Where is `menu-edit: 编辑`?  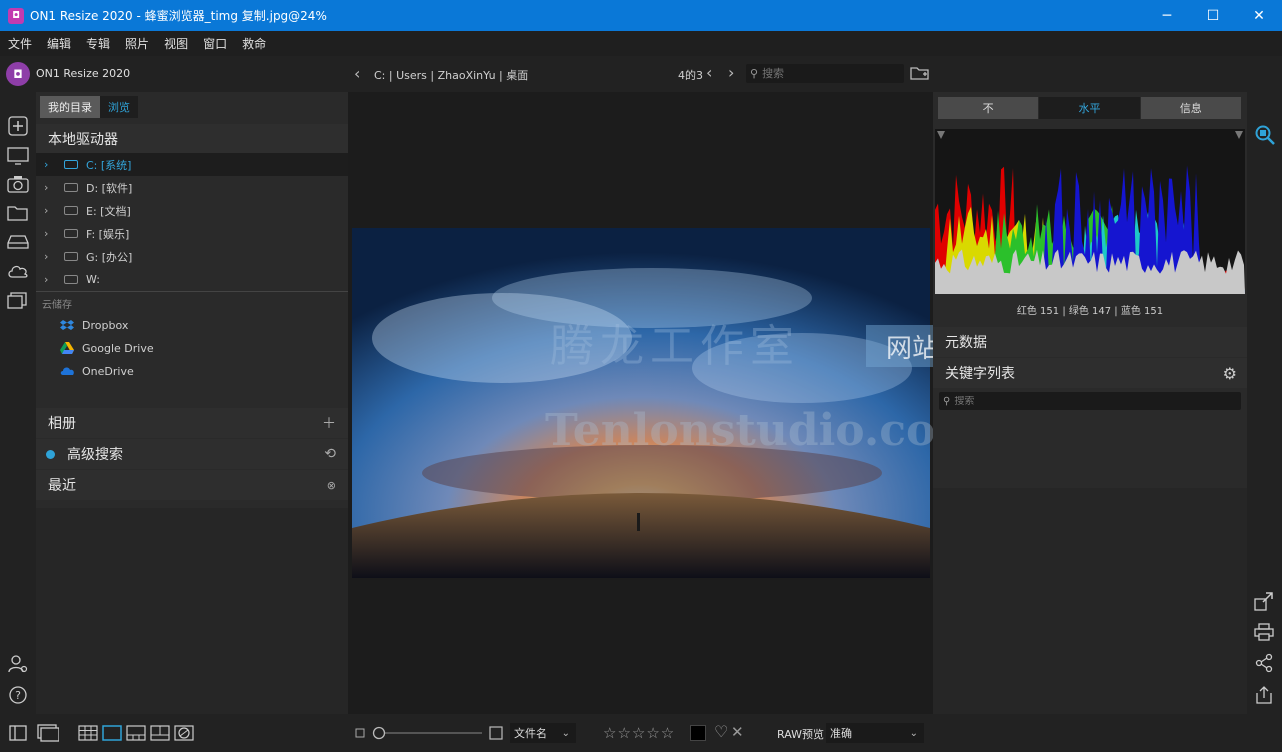
menu-edit: 编辑 is located at coordinates (59, 43).